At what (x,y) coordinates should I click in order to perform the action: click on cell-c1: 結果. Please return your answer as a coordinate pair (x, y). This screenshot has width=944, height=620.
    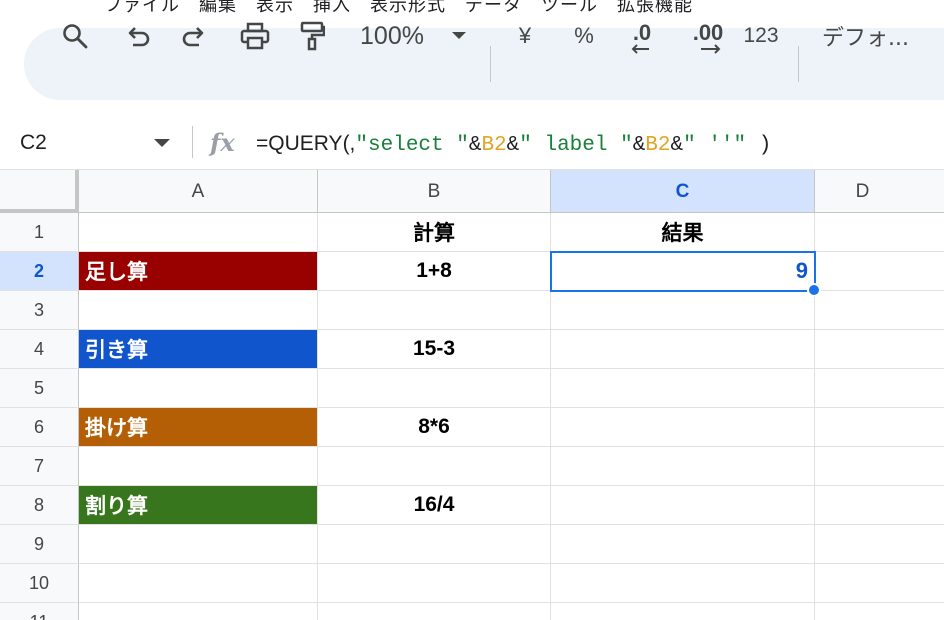
    Looking at the image, I should click on (683, 232).